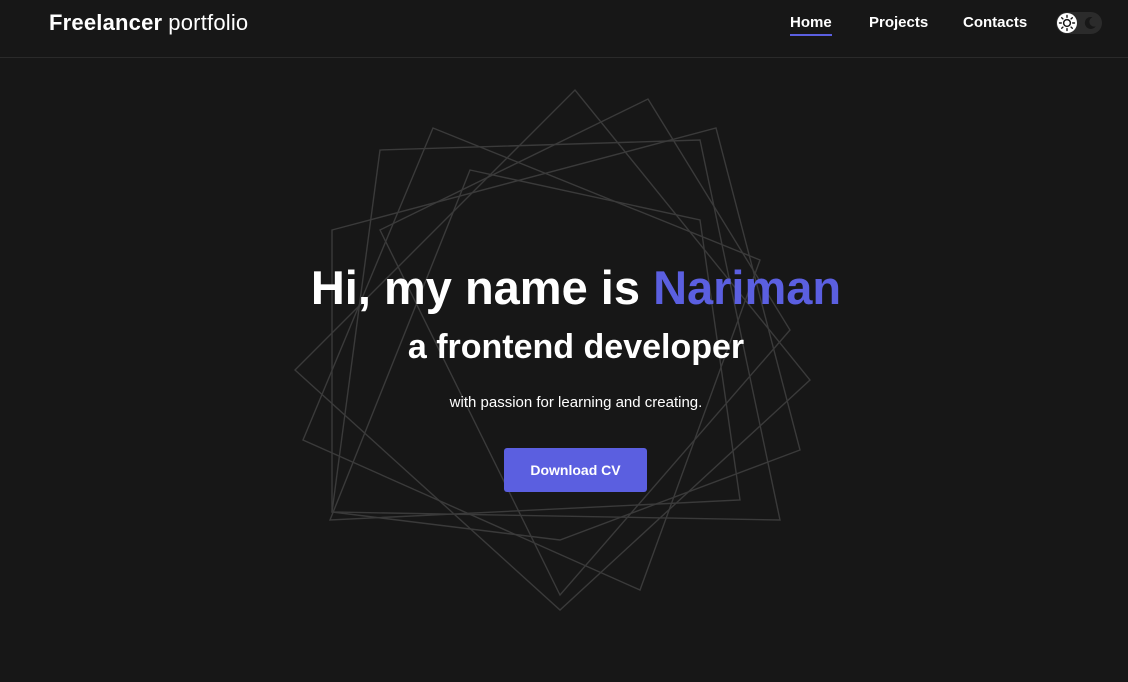 The image size is (1128, 682). Describe the element at coordinates (576, 347) in the screenshot. I see `hero-role: a frontend developer` at that location.